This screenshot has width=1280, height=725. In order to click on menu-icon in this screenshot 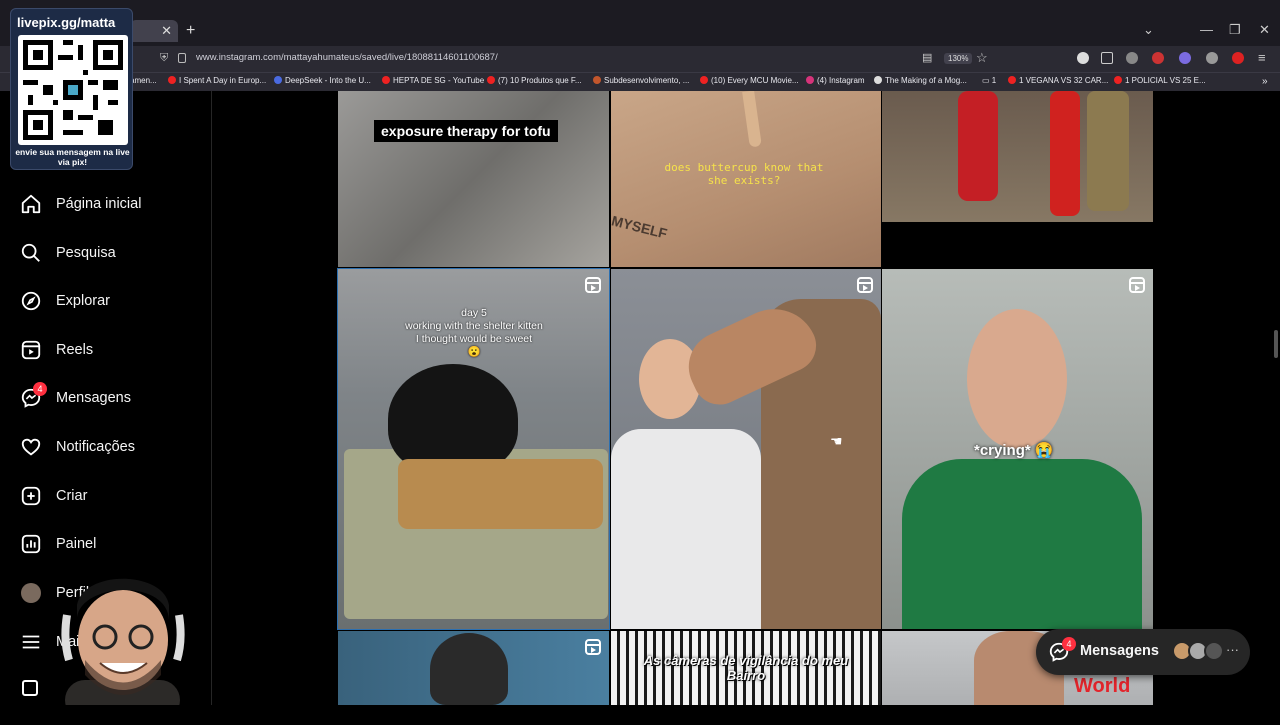, I will do `click(31, 642)`.